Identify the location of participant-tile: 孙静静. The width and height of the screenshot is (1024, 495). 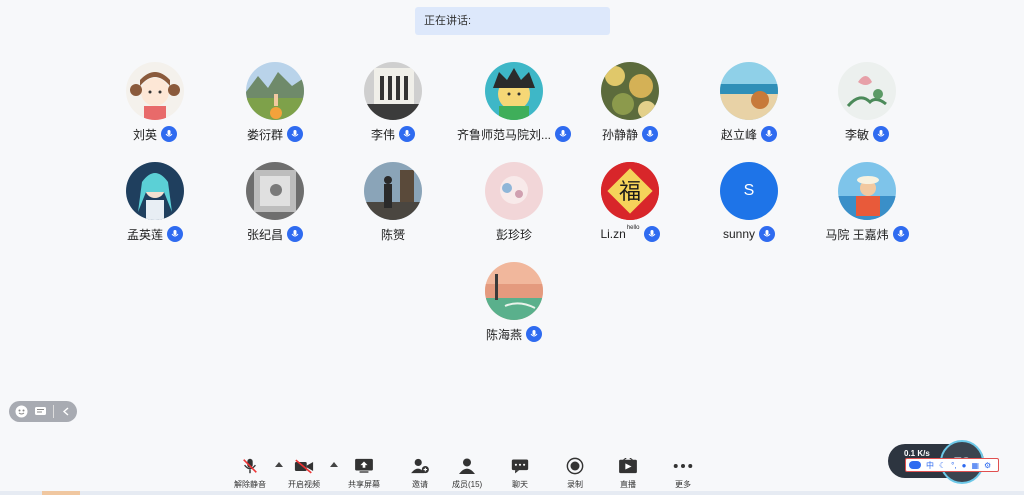
(630, 107).